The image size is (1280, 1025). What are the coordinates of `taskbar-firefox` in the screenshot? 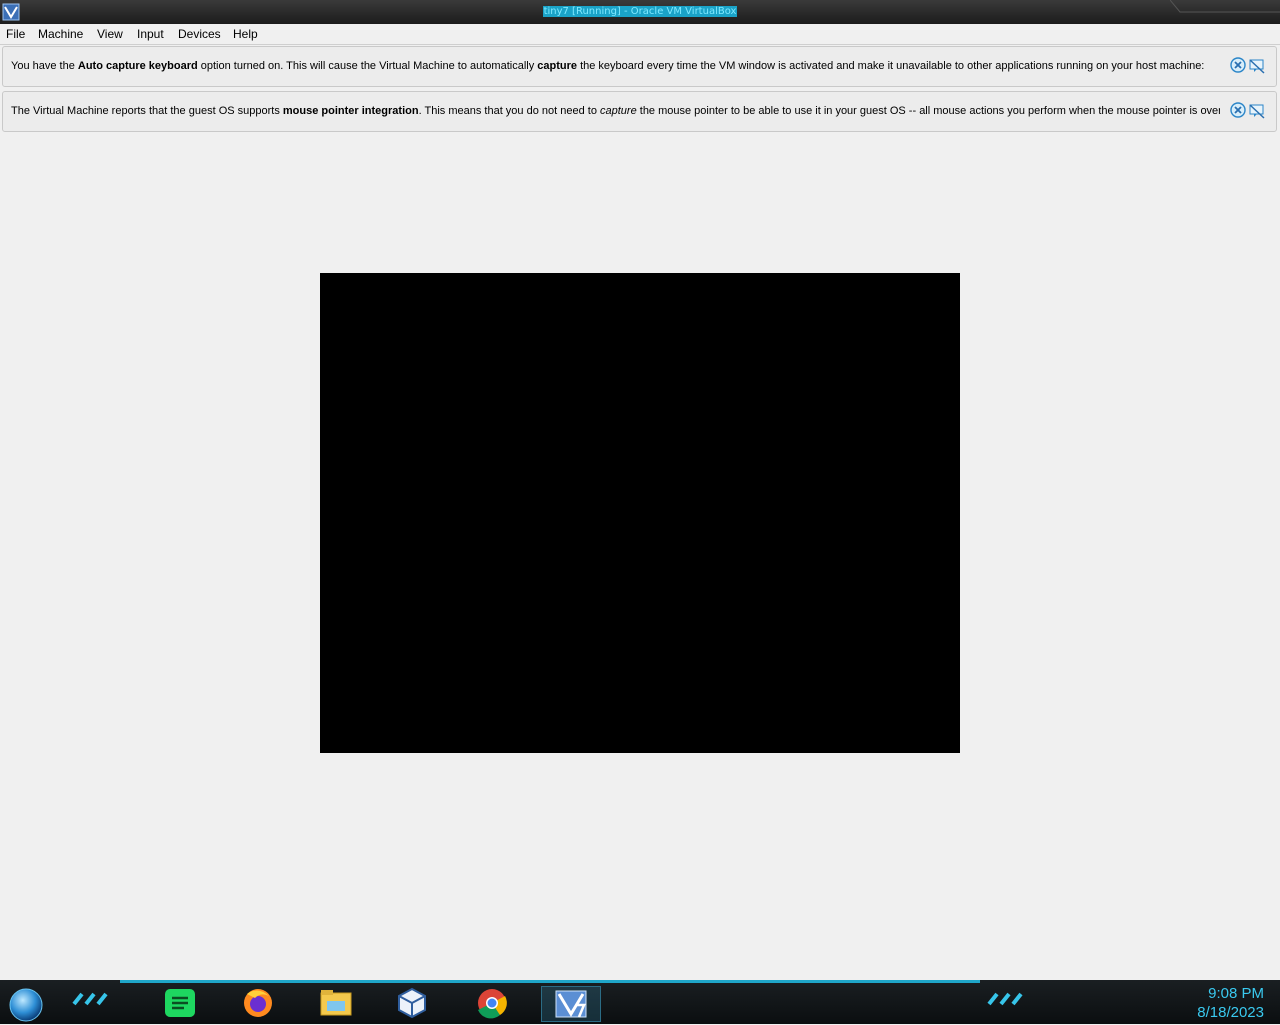 It's located at (258, 1003).